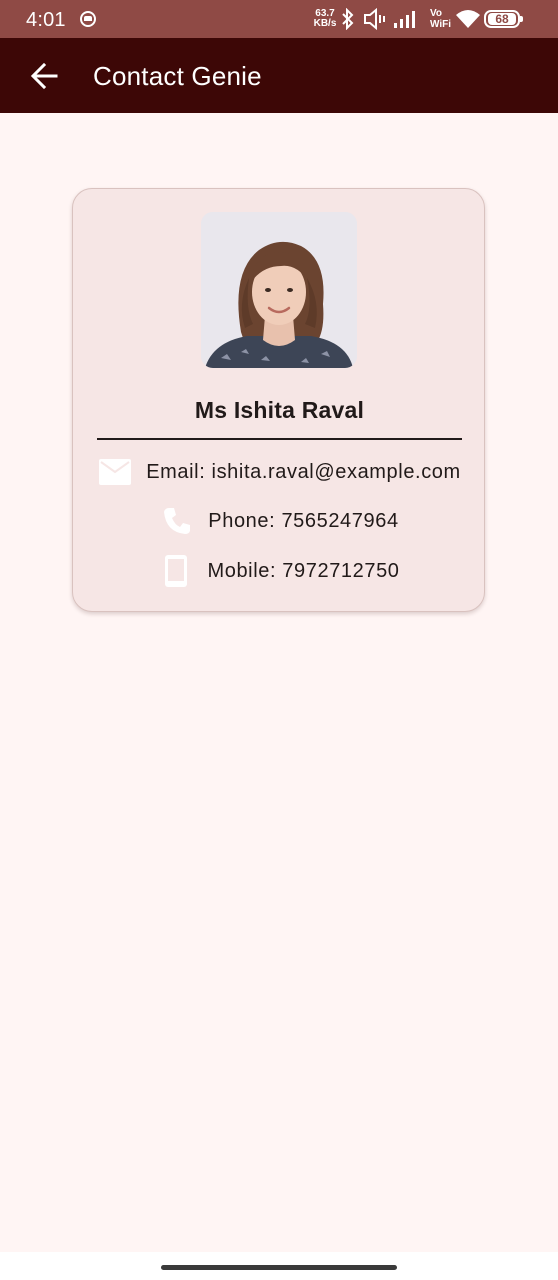 The height and width of the screenshot is (1280, 558). I want to click on contact-photo, so click(279, 290).